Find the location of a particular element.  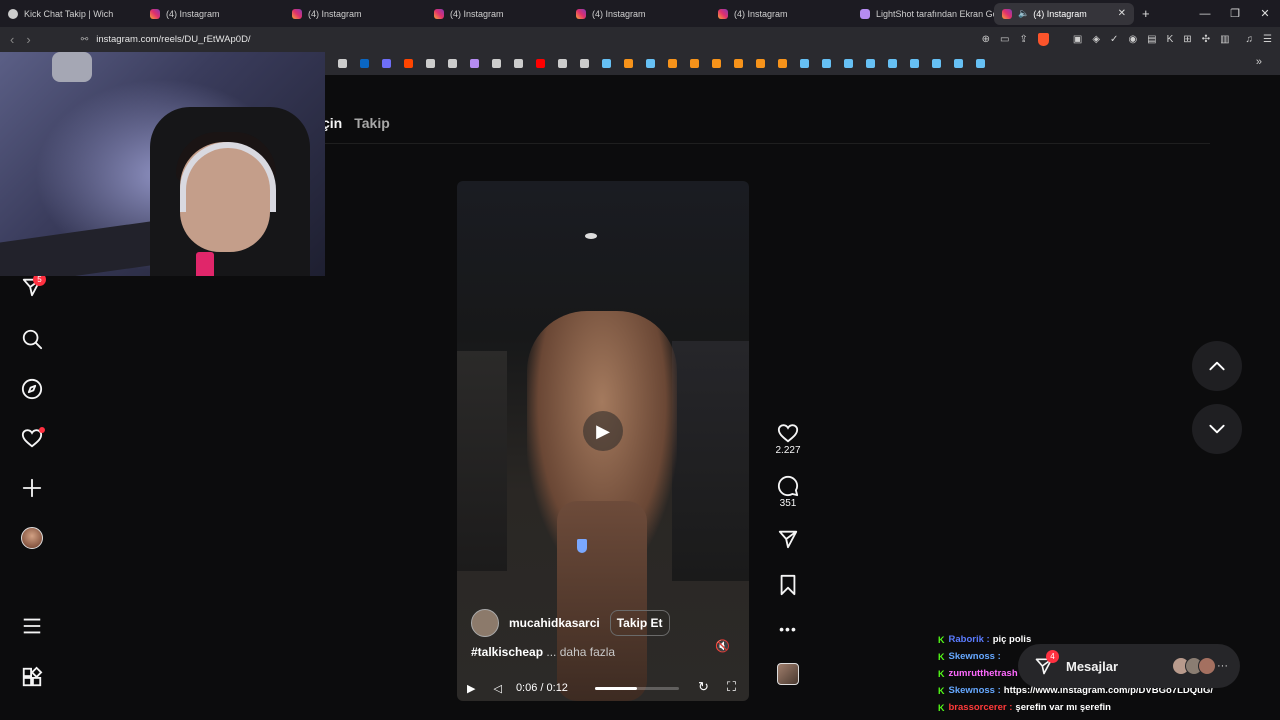

music-icon: ♫ is located at coordinates (1250, 39).